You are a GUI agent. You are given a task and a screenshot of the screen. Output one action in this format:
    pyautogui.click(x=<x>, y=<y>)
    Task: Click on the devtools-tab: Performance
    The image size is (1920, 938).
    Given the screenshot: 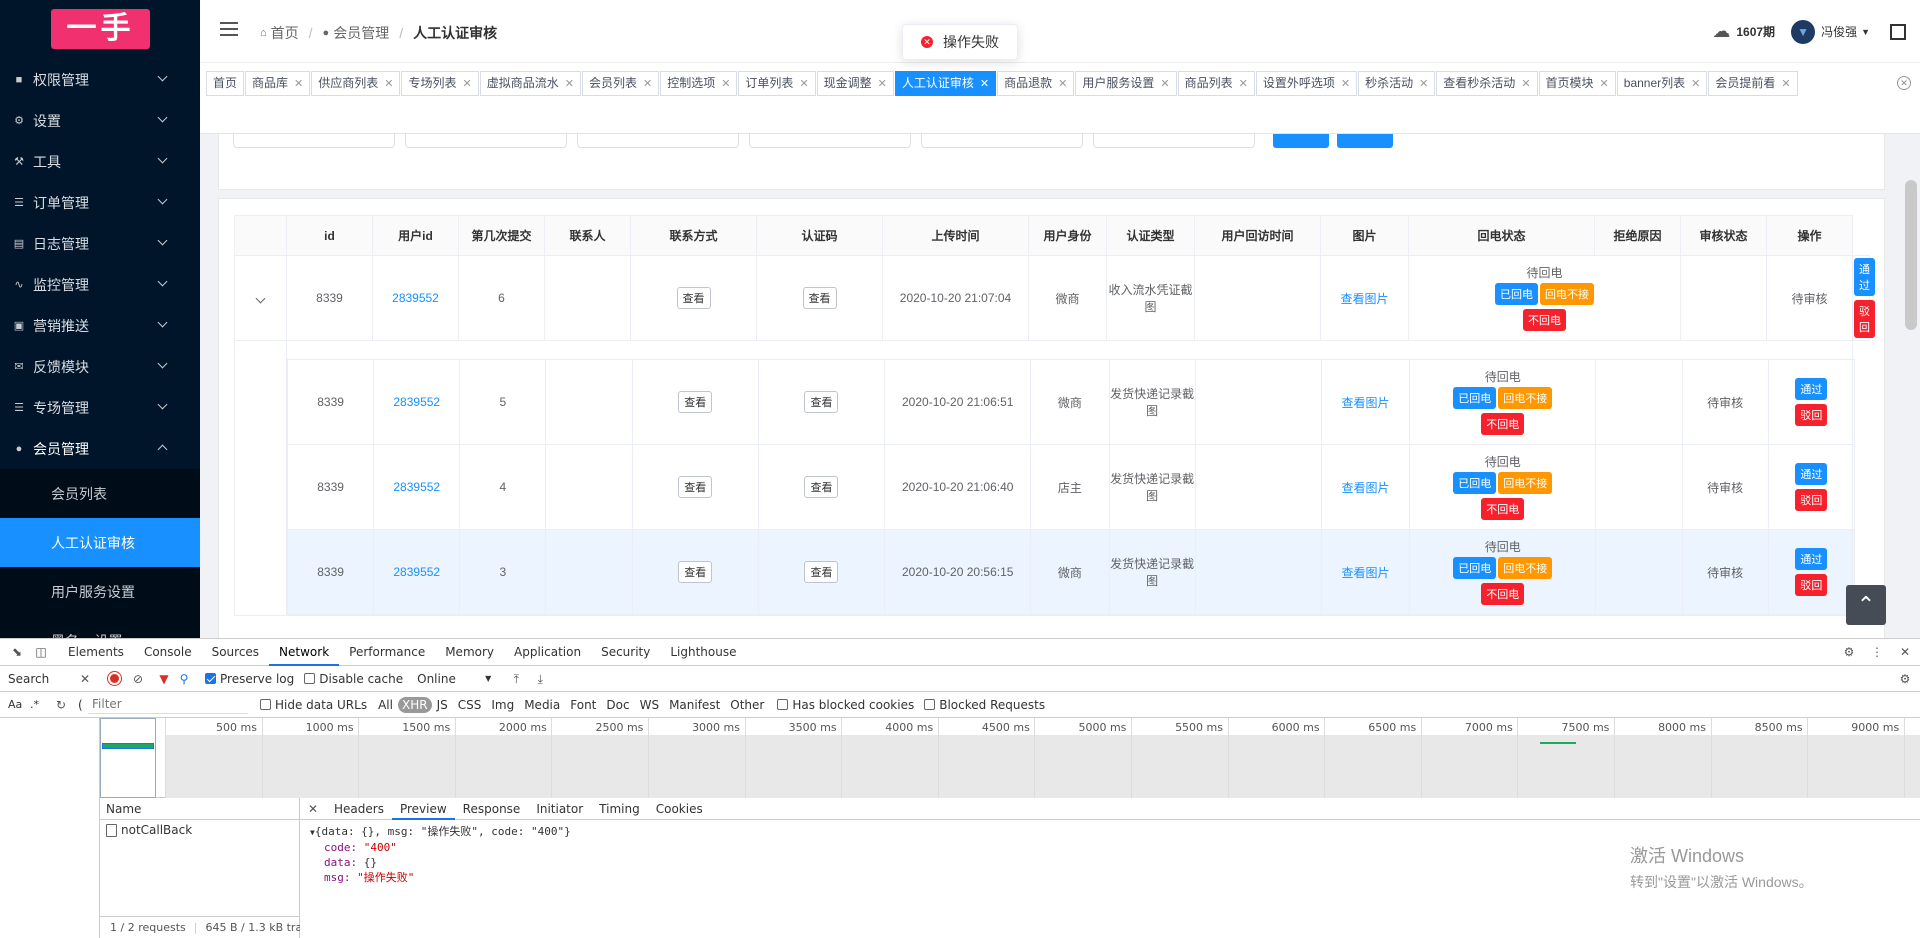 What is the action you would take?
    pyautogui.click(x=387, y=652)
    